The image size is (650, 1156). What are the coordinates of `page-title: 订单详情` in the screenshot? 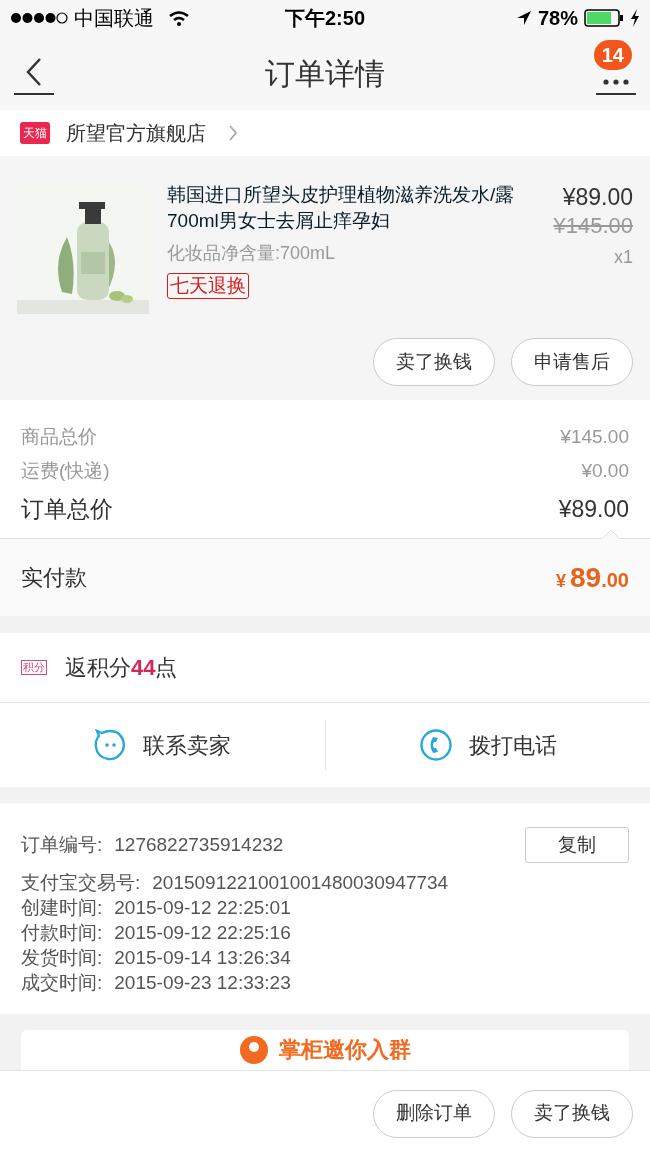 It's located at (325, 73).